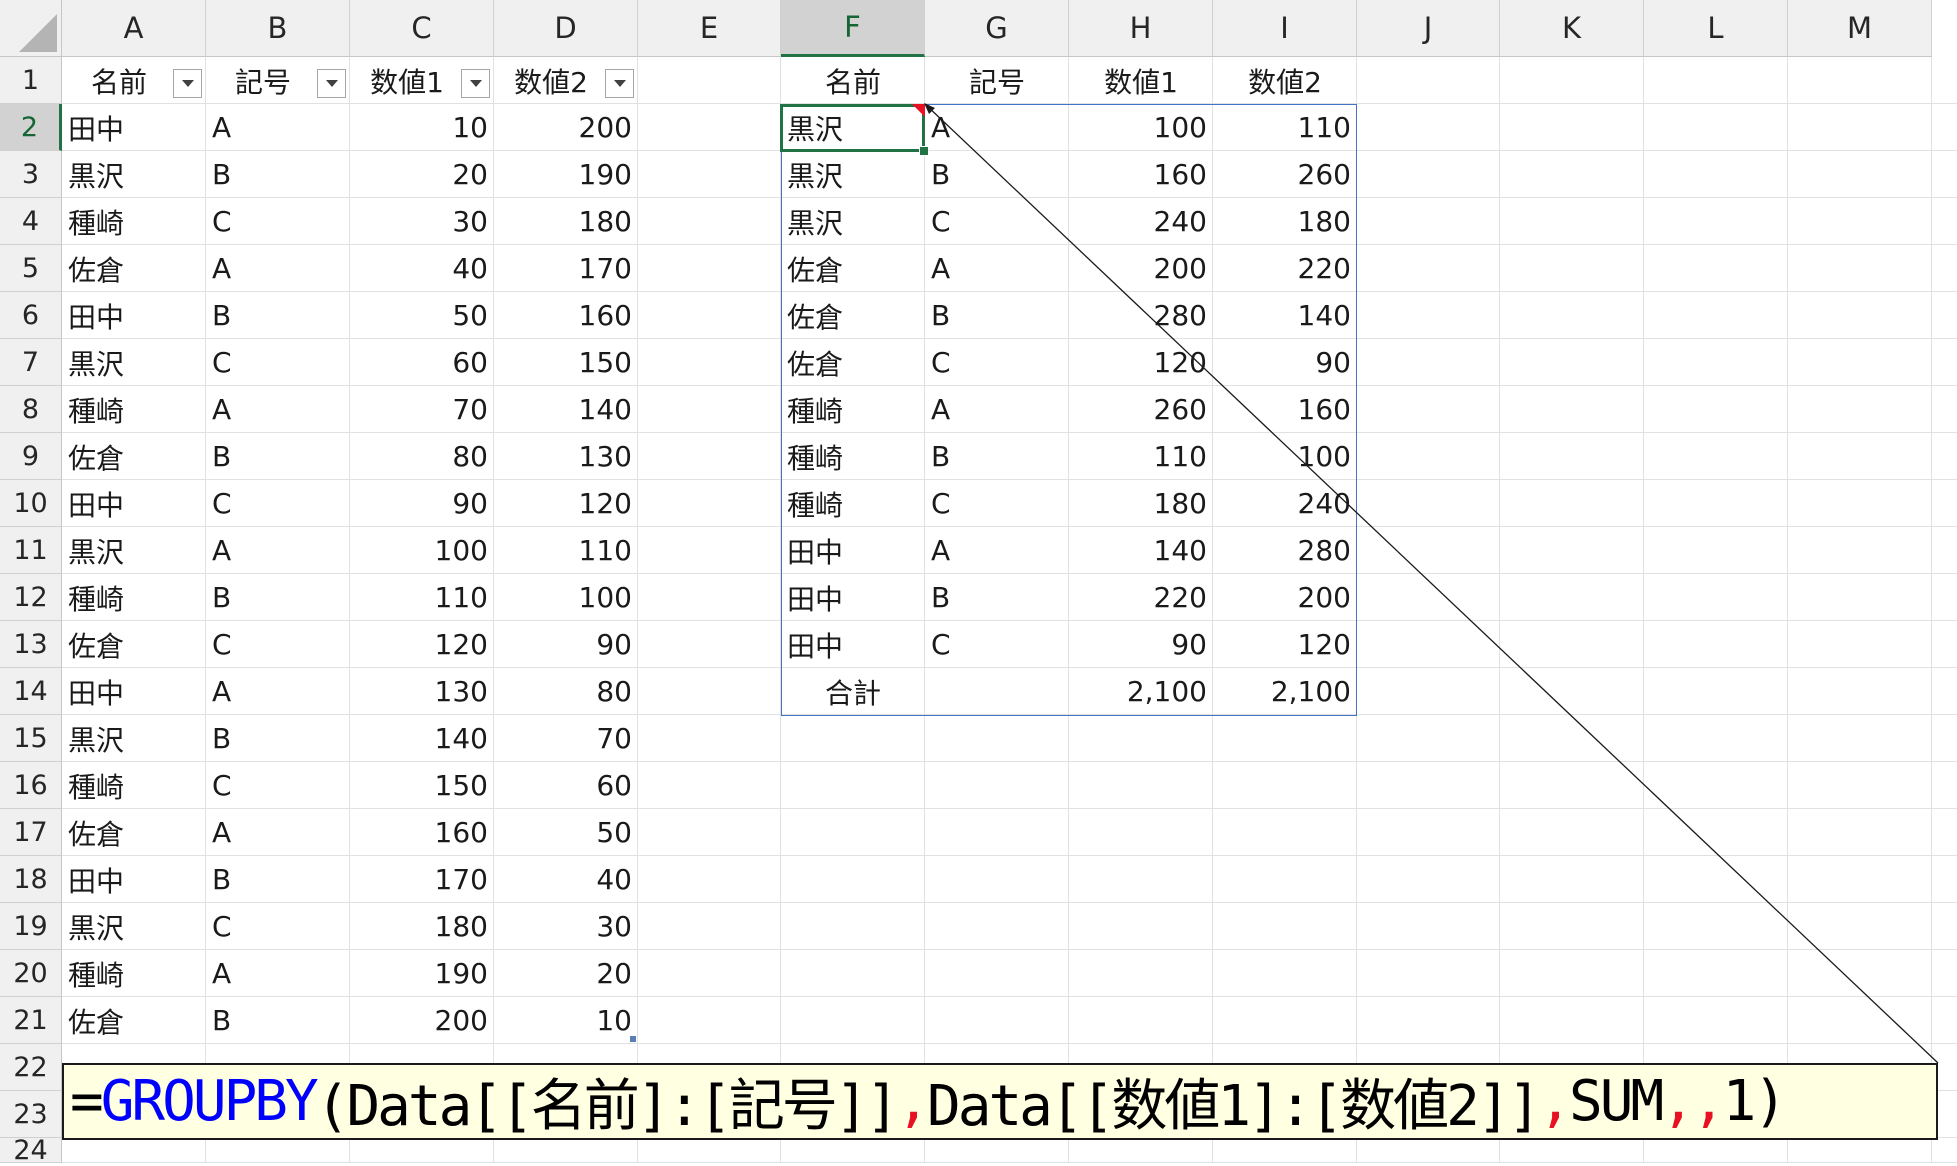 The width and height of the screenshot is (1957, 1166). Describe the element at coordinates (422, 1020) in the screenshot. I see `source-data-cell: 200` at that location.